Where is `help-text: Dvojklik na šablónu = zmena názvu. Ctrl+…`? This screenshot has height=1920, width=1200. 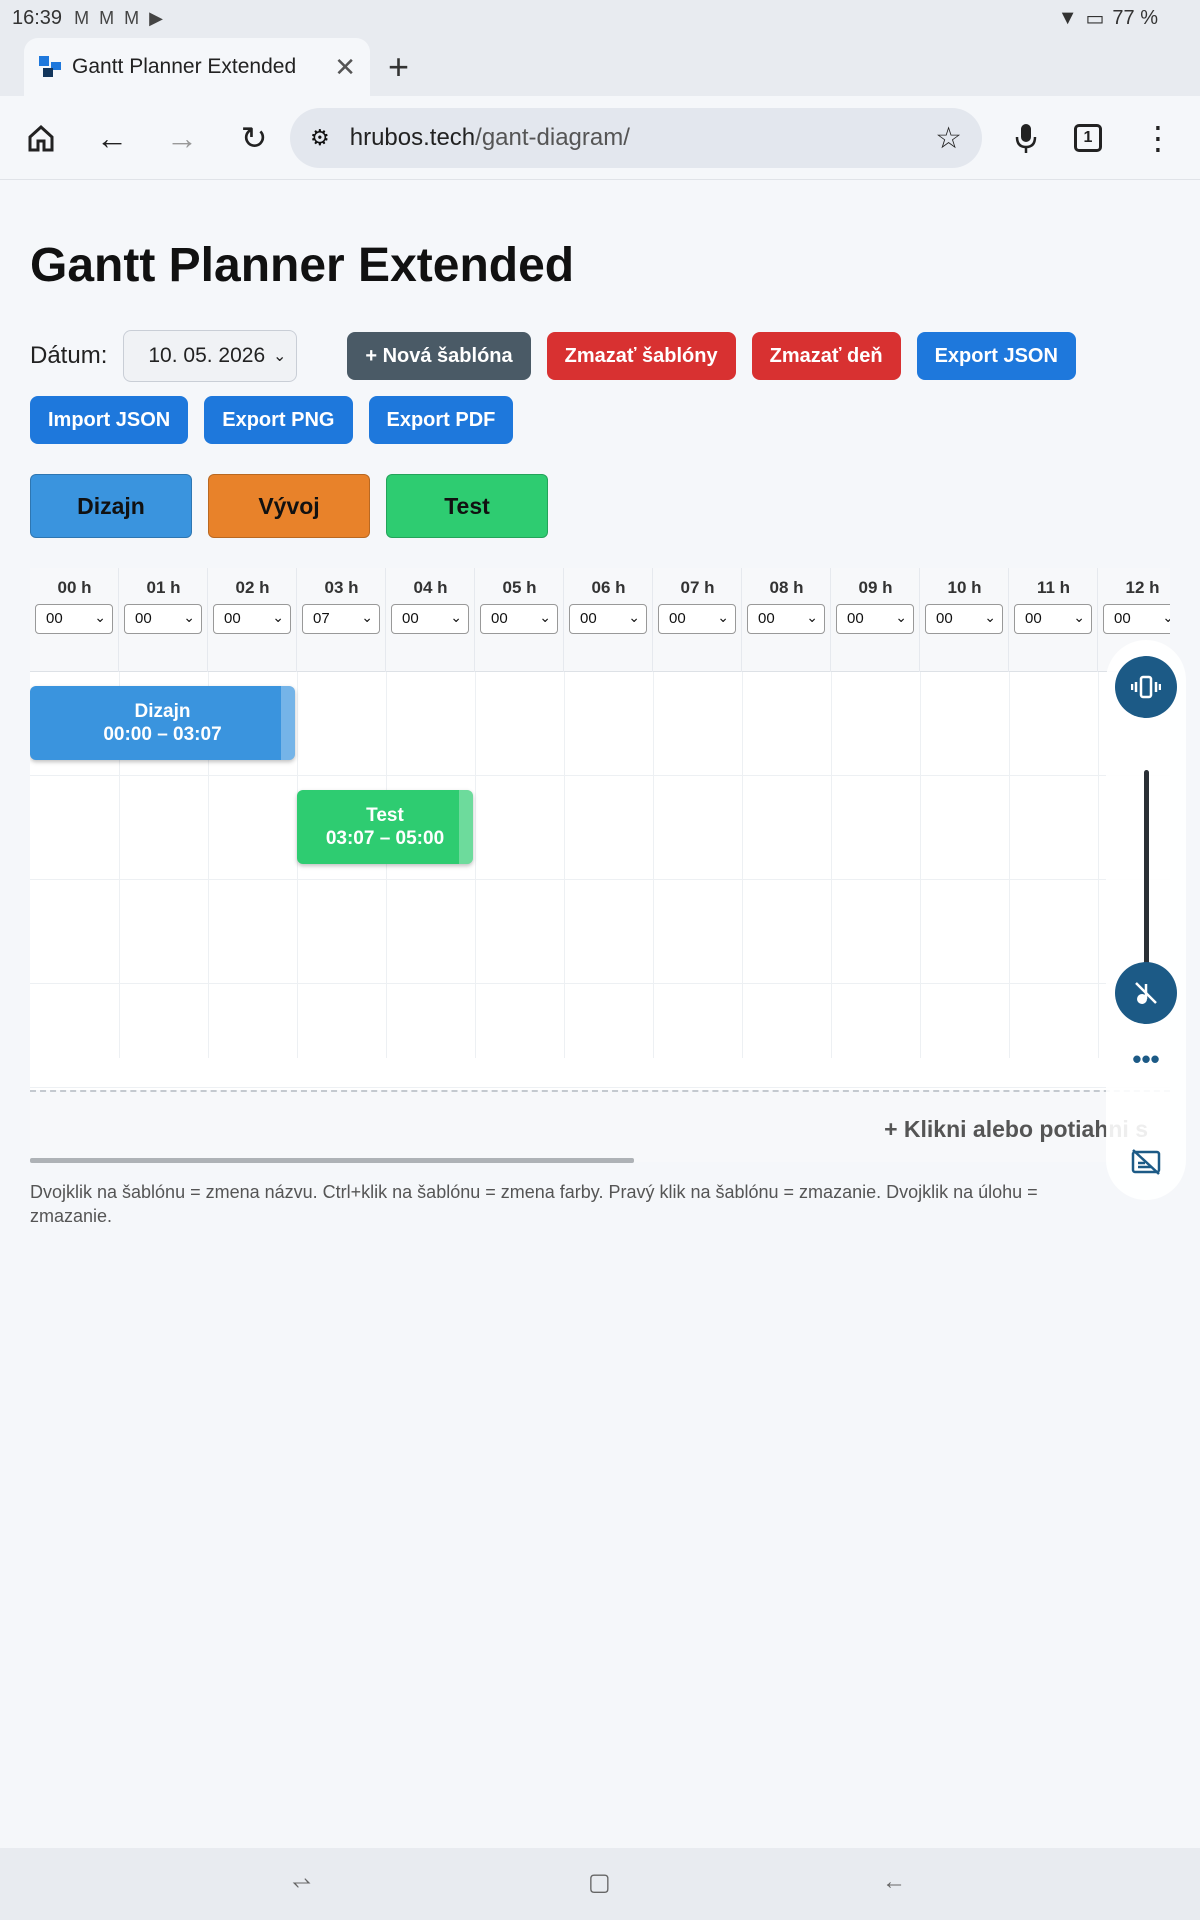
help-text: Dvojklik na šablónu = zmena názvu. Ctrl+… is located at coordinates (534, 1204).